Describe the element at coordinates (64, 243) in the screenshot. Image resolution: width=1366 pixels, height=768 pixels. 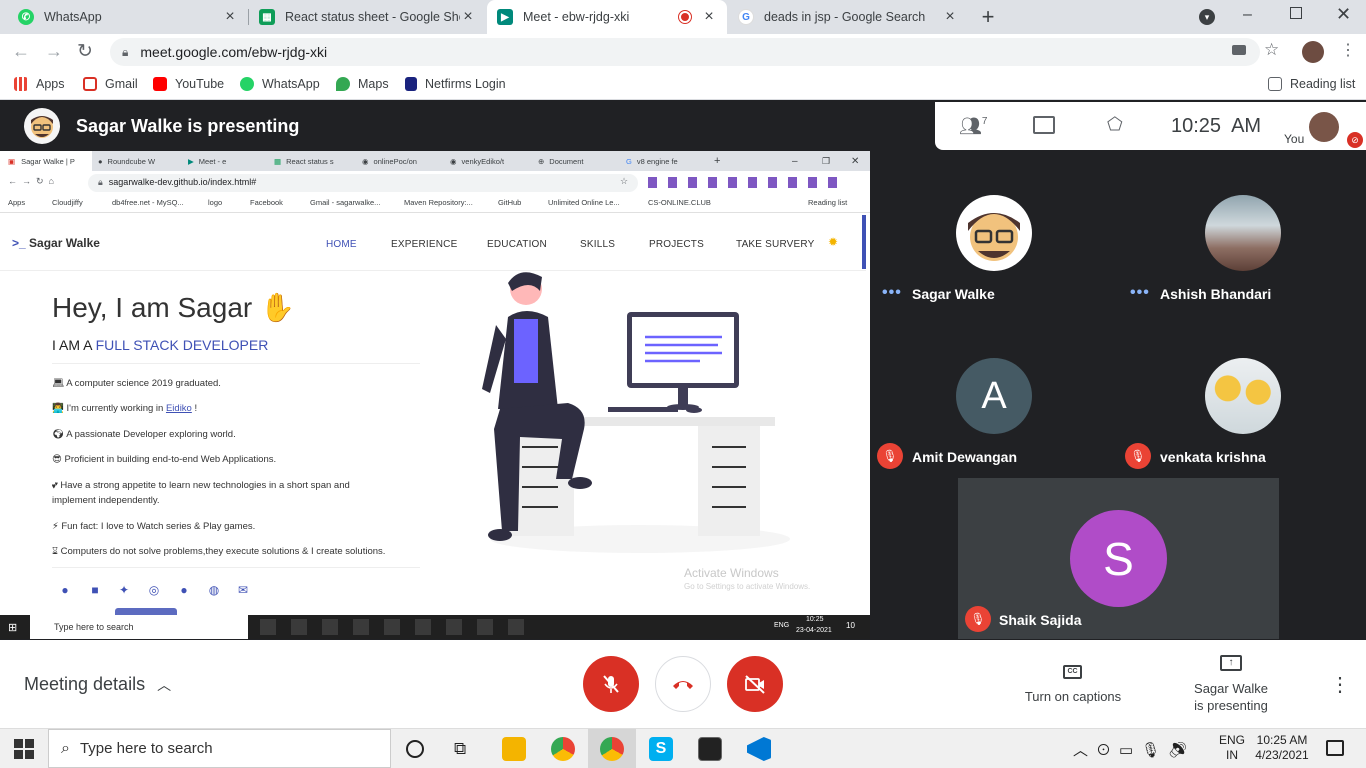
I see `site-brand-name: Sagar Walke` at that location.